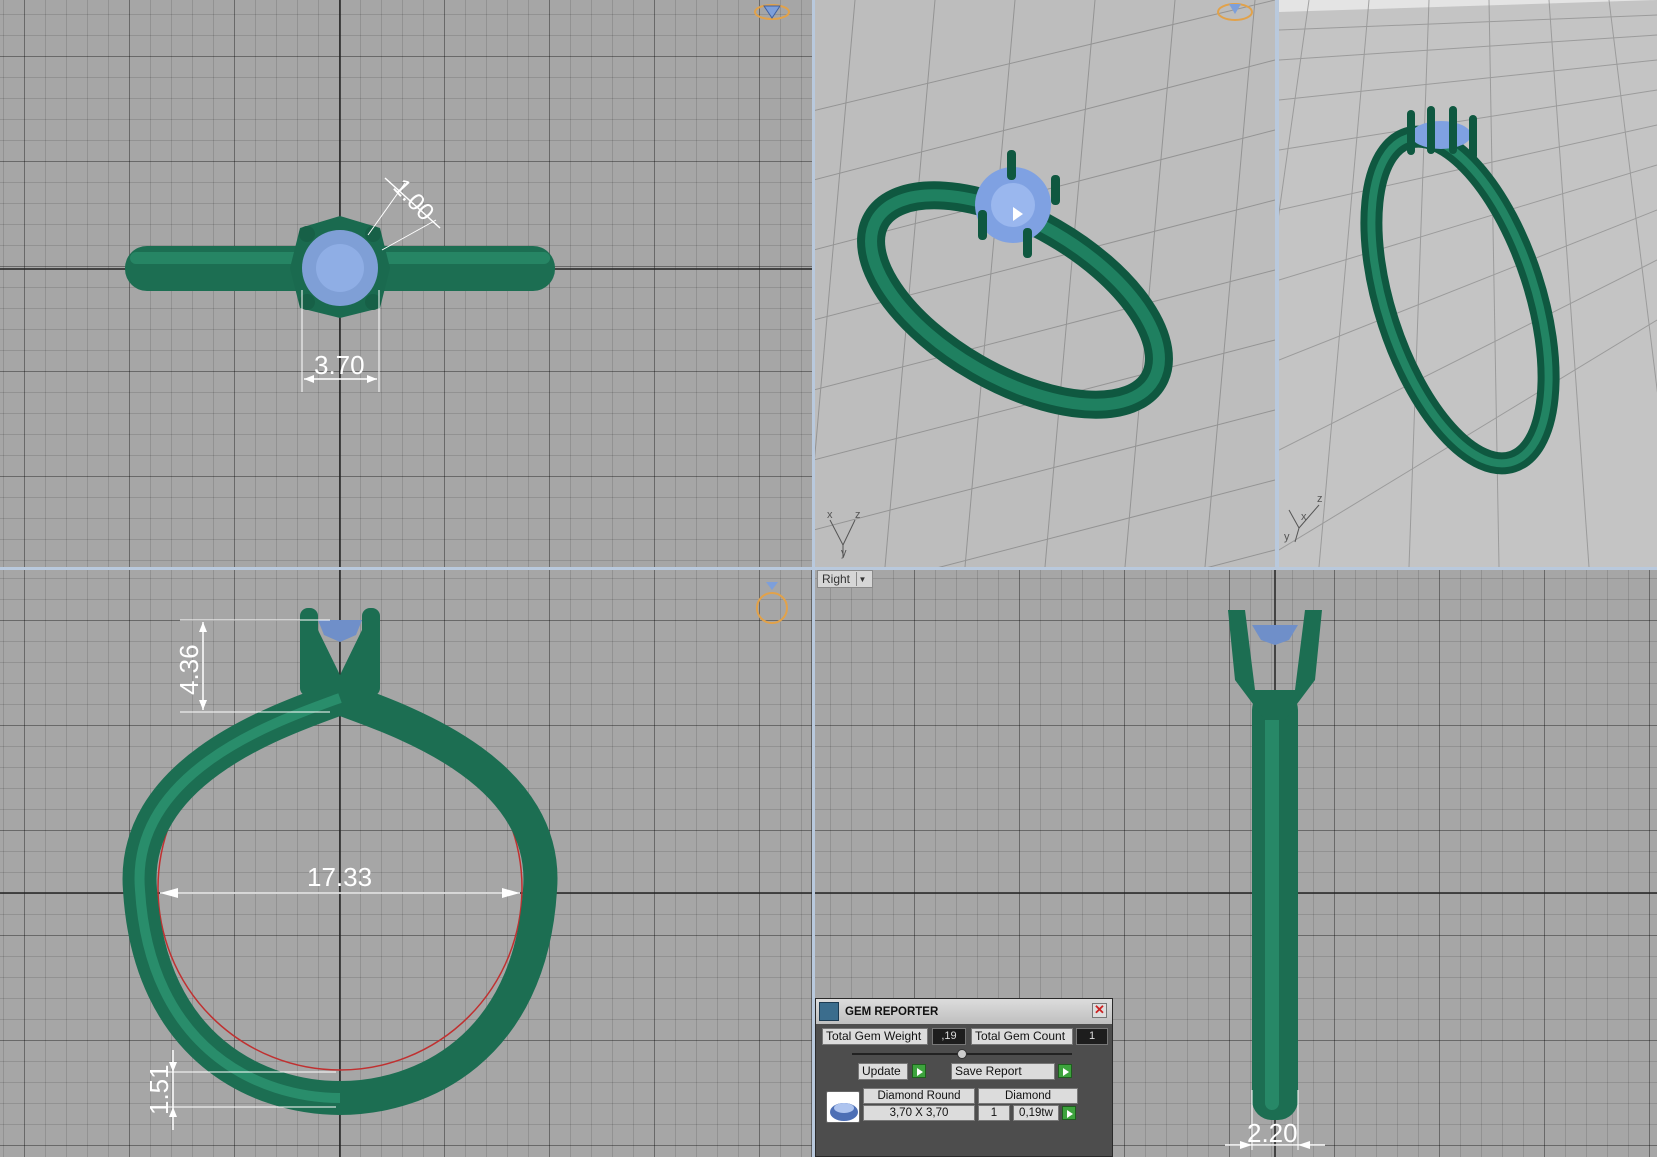 This screenshot has height=1157, width=1657. Describe the element at coordinates (1460, 300) in the screenshot. I see `ring-band-persp2` at that location.